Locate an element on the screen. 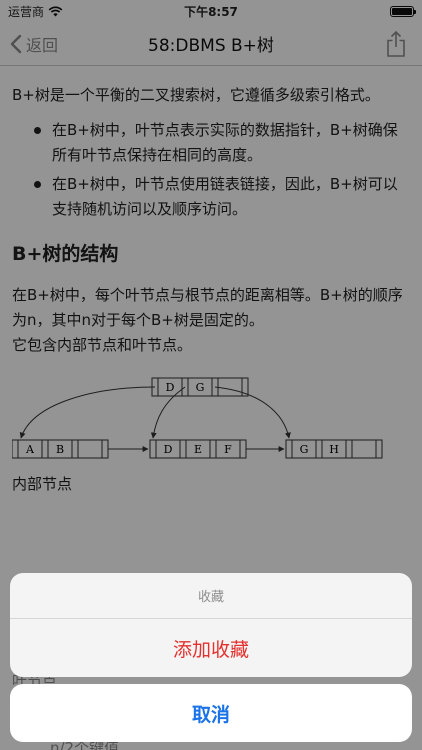 The image size is (422, 750). add-favorite-button: 添加收藏 is located at coordinates (211, 648).